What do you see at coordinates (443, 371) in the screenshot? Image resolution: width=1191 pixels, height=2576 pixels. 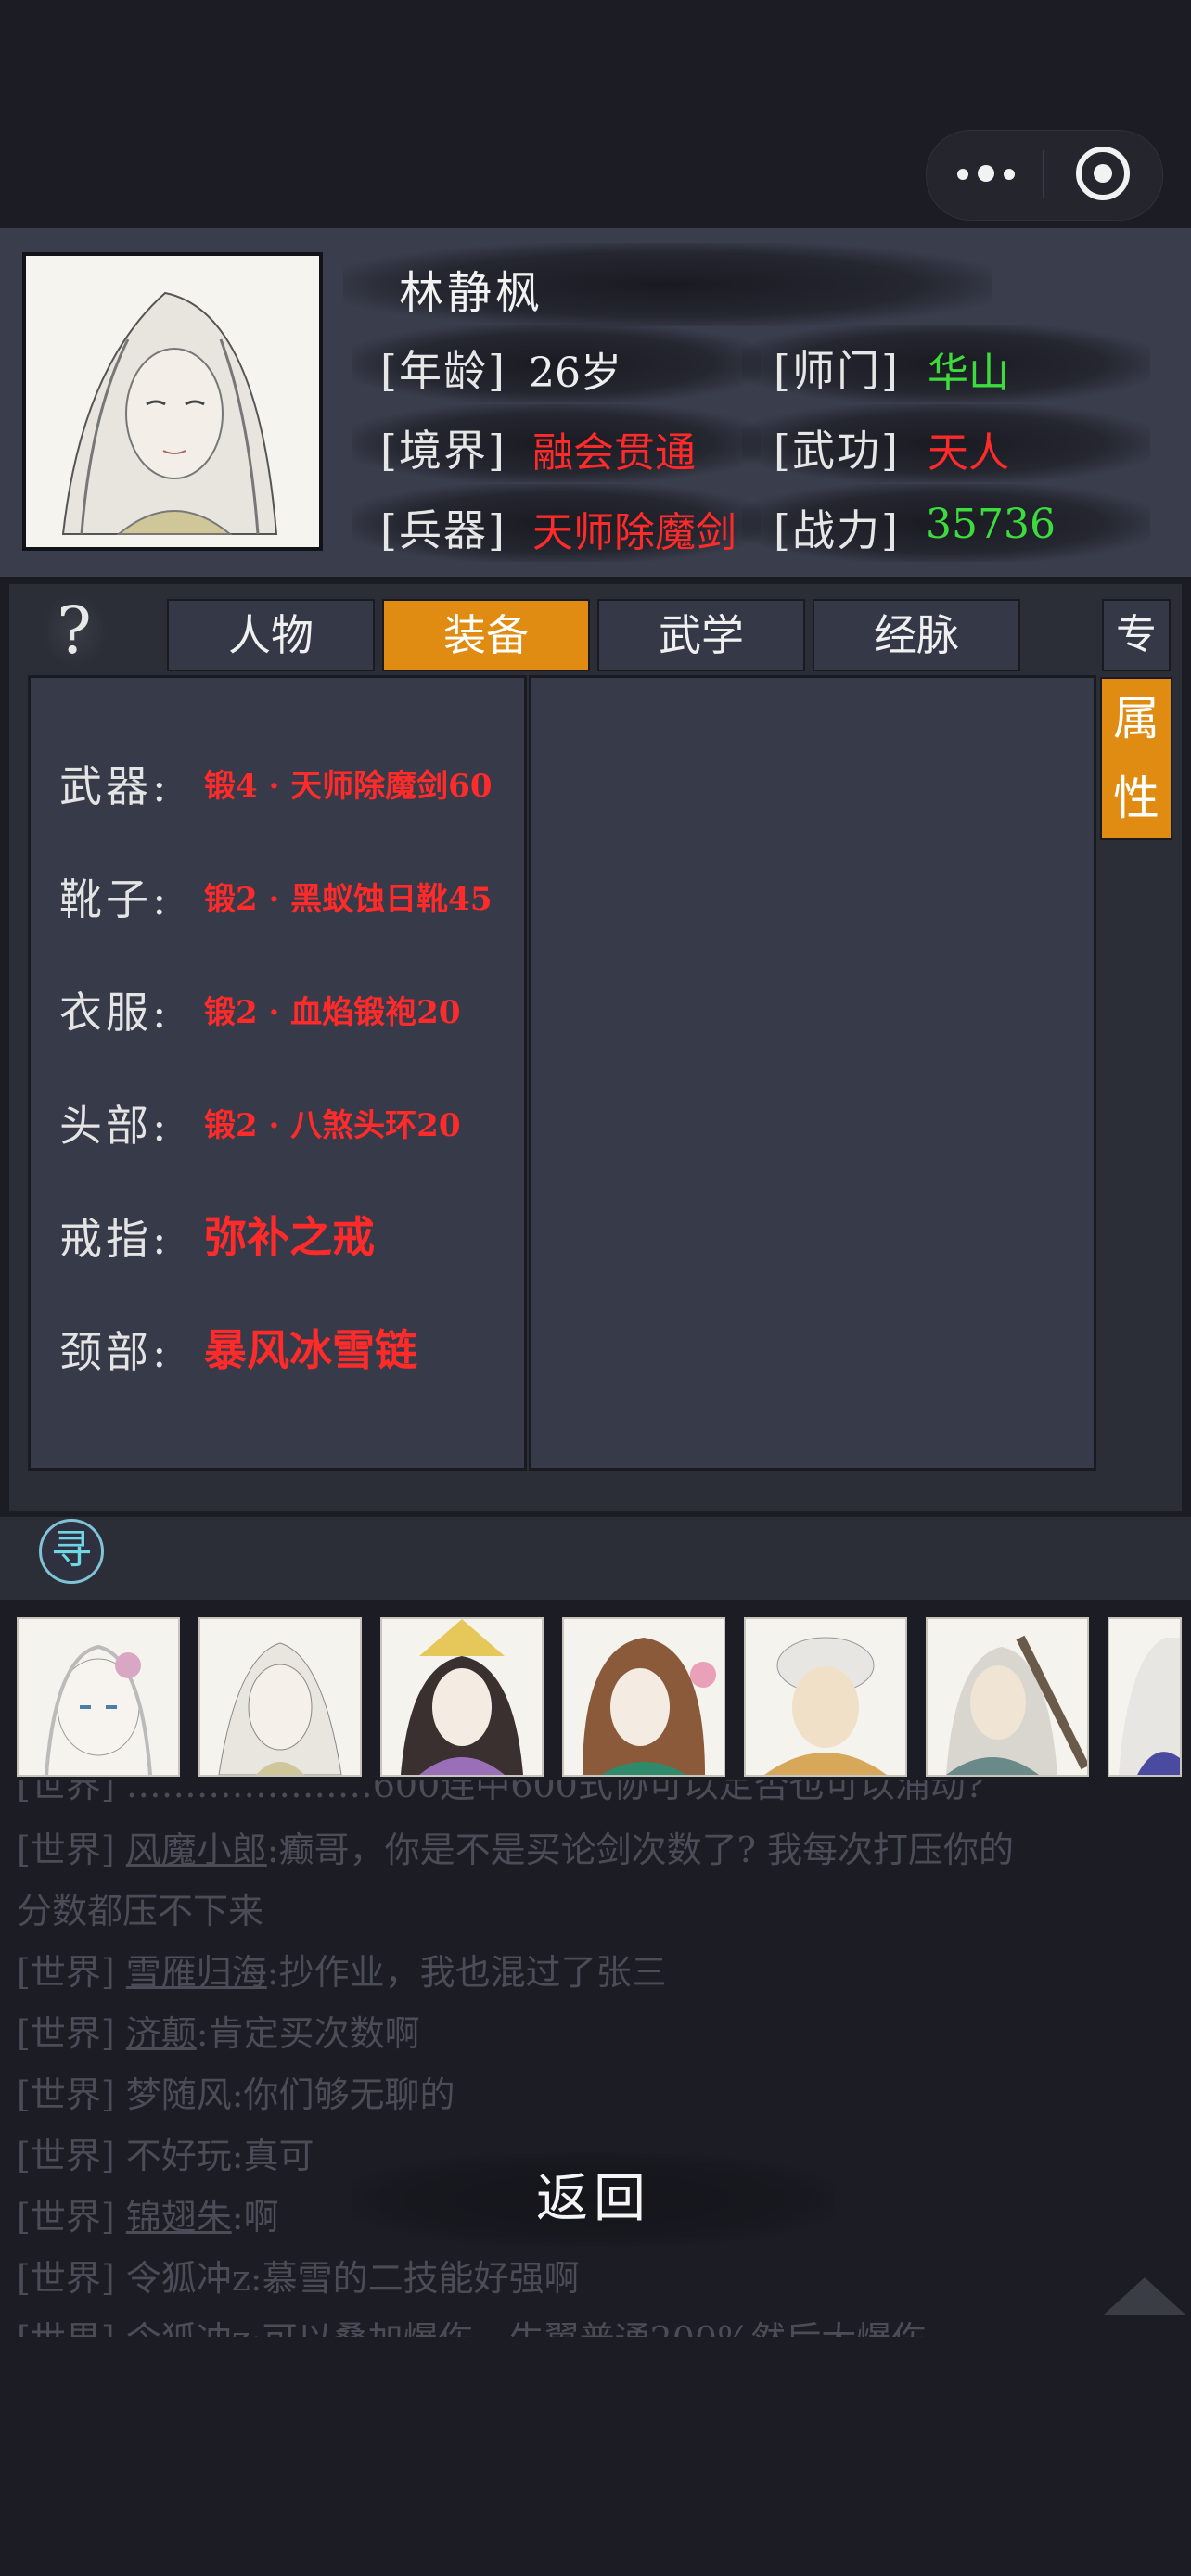 I see `age-label: [年龄]` at bounding box center [443, 371].